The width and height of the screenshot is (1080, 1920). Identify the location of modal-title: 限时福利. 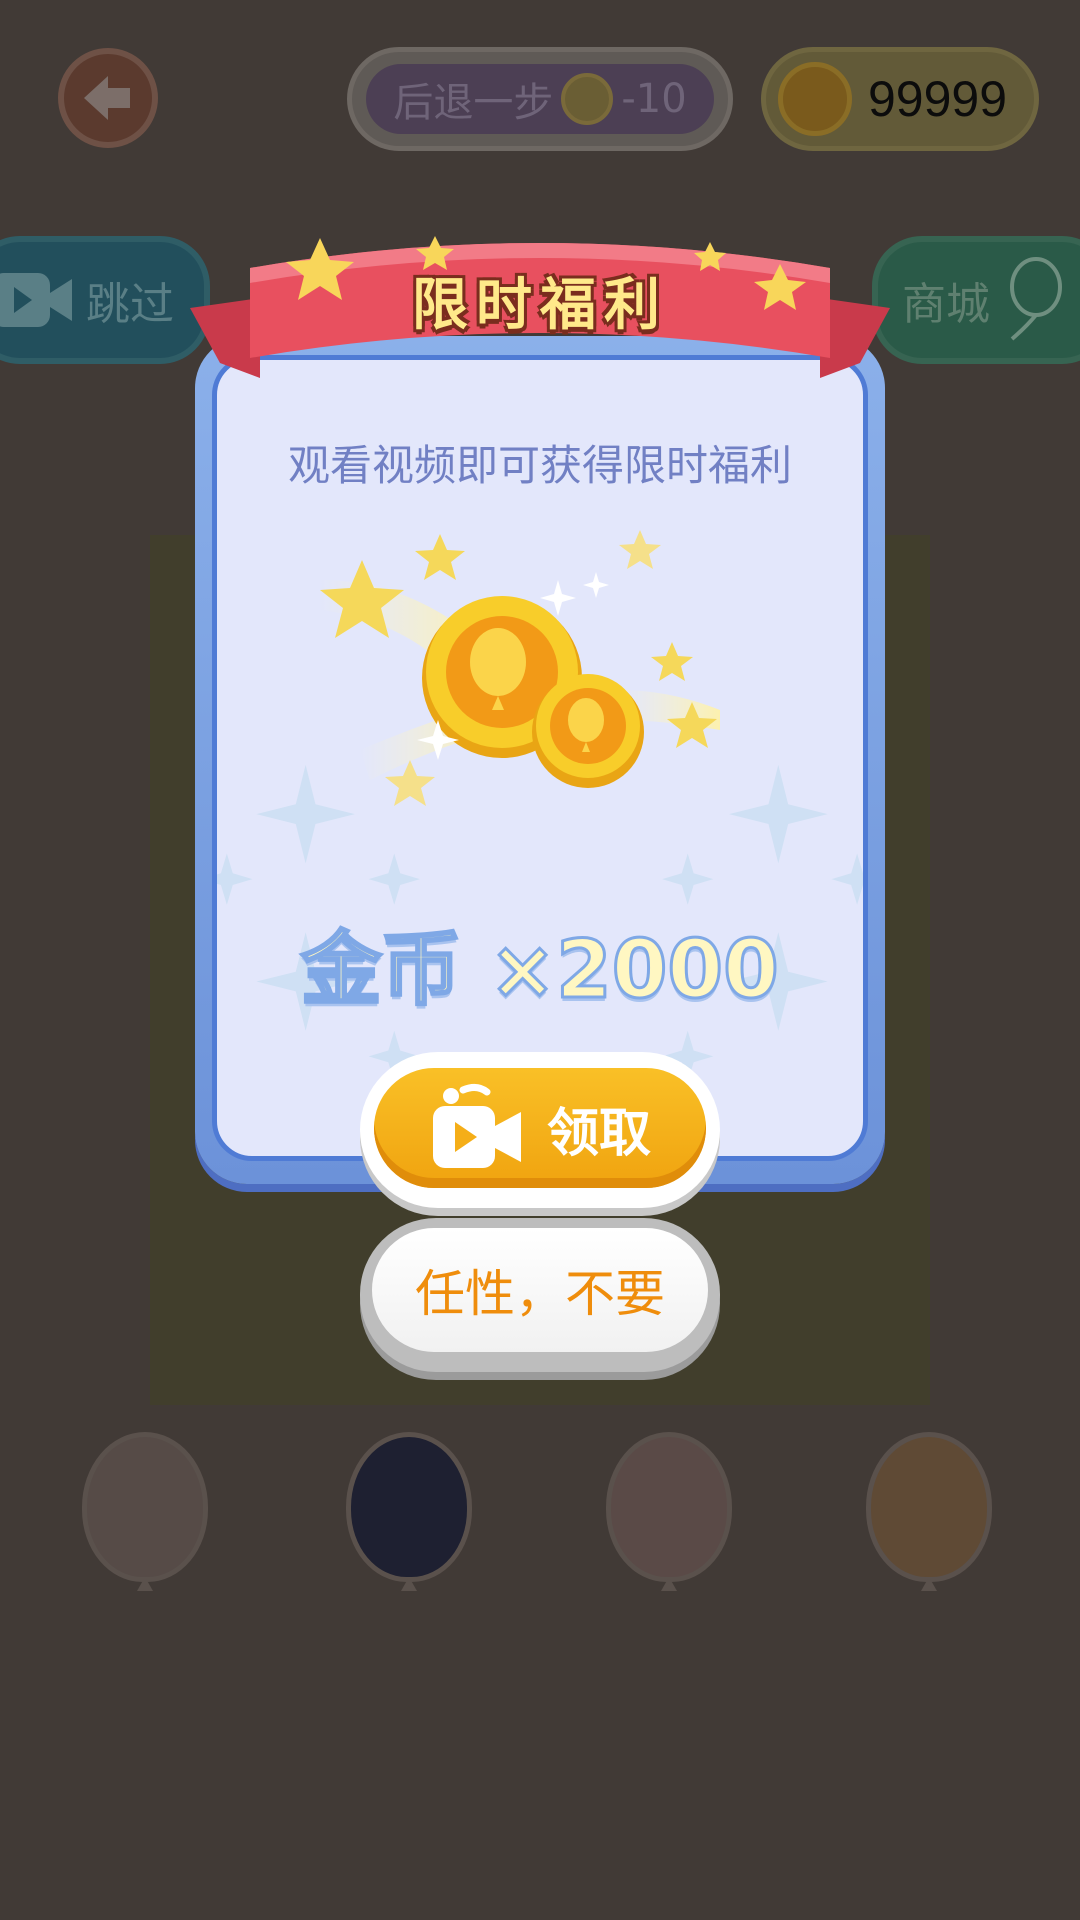
(540, 305).